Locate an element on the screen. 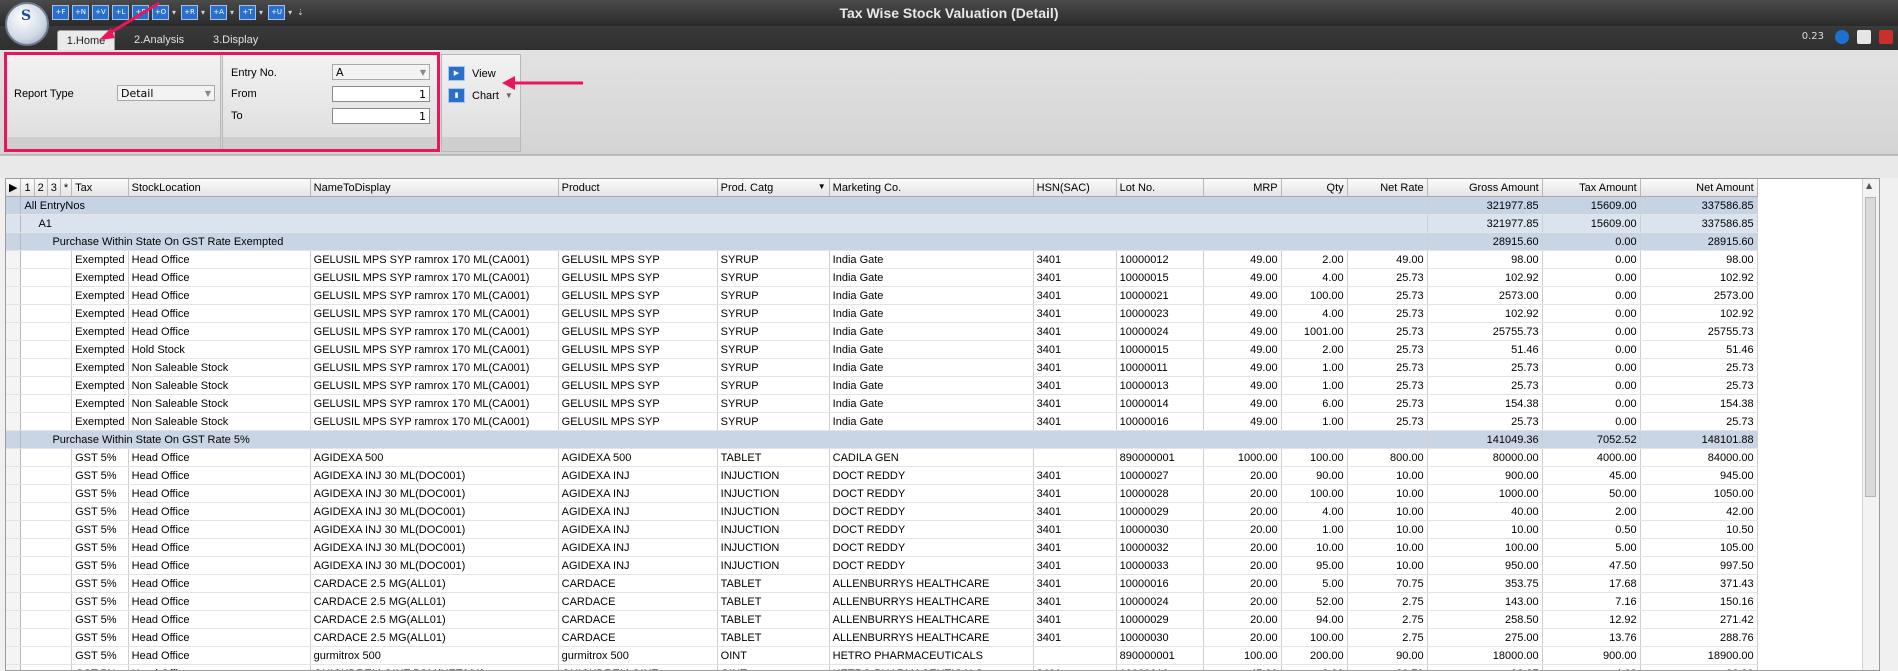 Image resolution: width=1898 pixels, height=671 pixels. col-tax: Tax is located at coordinates (100, 188).